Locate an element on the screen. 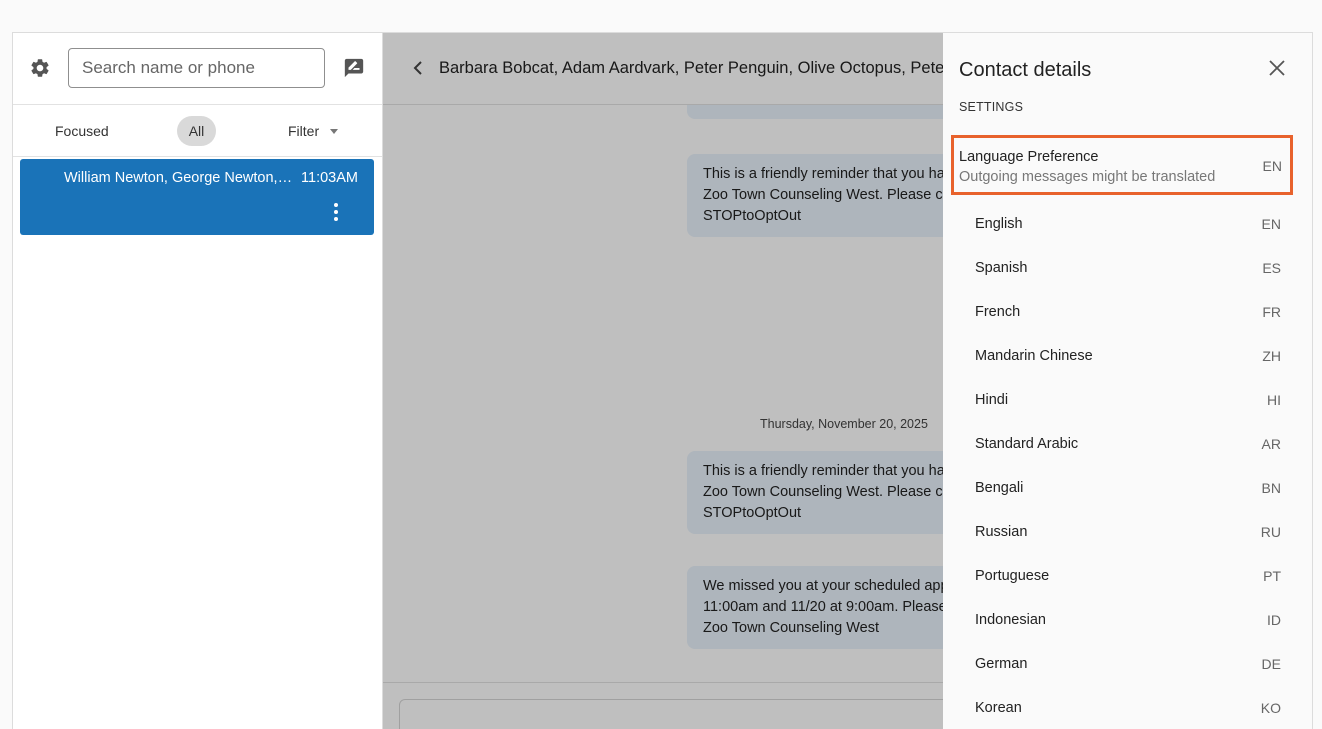 The image size is (1322, 729). language-option-korean: Korean KO is located at coordinates (1127, 708).